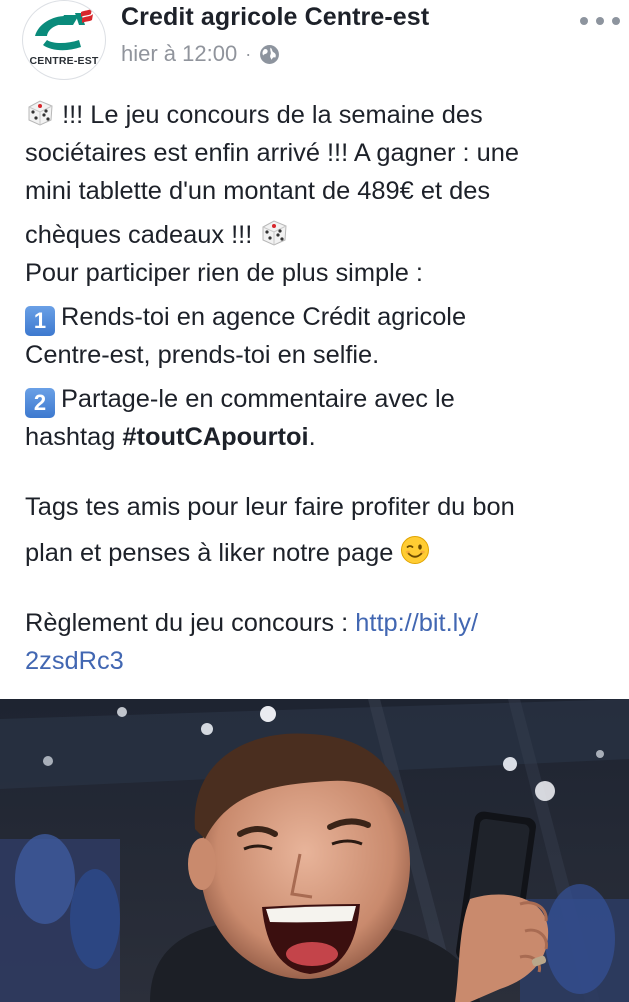 The width and height of the screenshot is (629, 1002). I want to click on post-meta: hier à 12:00 ·, so click(200, 54).